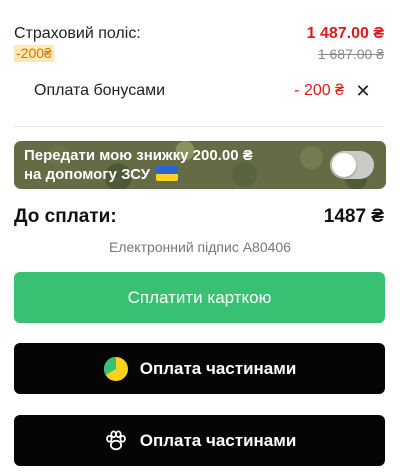 The height and width of the screenshot is (474, 400). Describe the element at coordinates (319, 90) in the screenshot. I see `bonus-amount: - 200 ₴` at that location.